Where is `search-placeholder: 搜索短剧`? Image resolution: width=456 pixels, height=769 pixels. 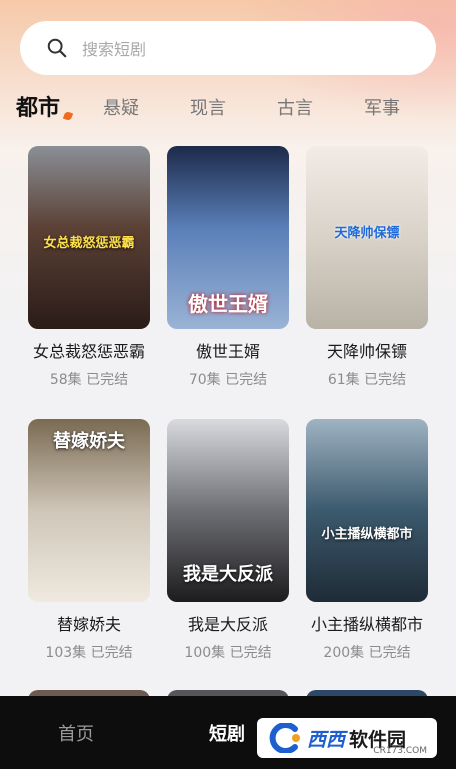
search-placeholder: 搜索短剧 is located at coordinates (114, 49).